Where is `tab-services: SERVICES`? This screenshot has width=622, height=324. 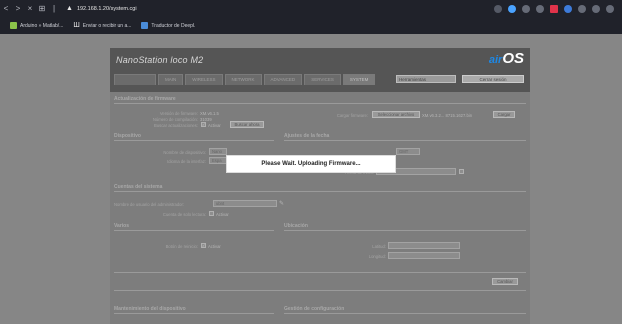
tab-services: SERVICES is located at coordinates (322, 79).